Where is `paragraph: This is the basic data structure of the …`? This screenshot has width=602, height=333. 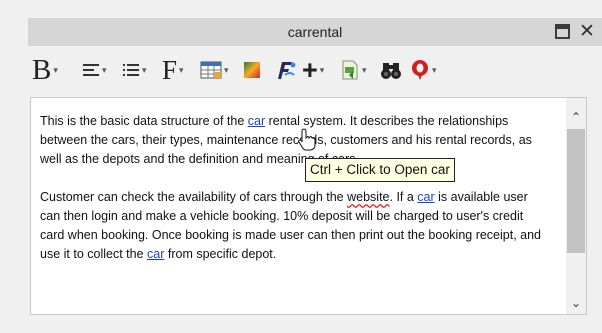
paragraph: This is the basic data structure of the … is located at coordinates (294, 140).